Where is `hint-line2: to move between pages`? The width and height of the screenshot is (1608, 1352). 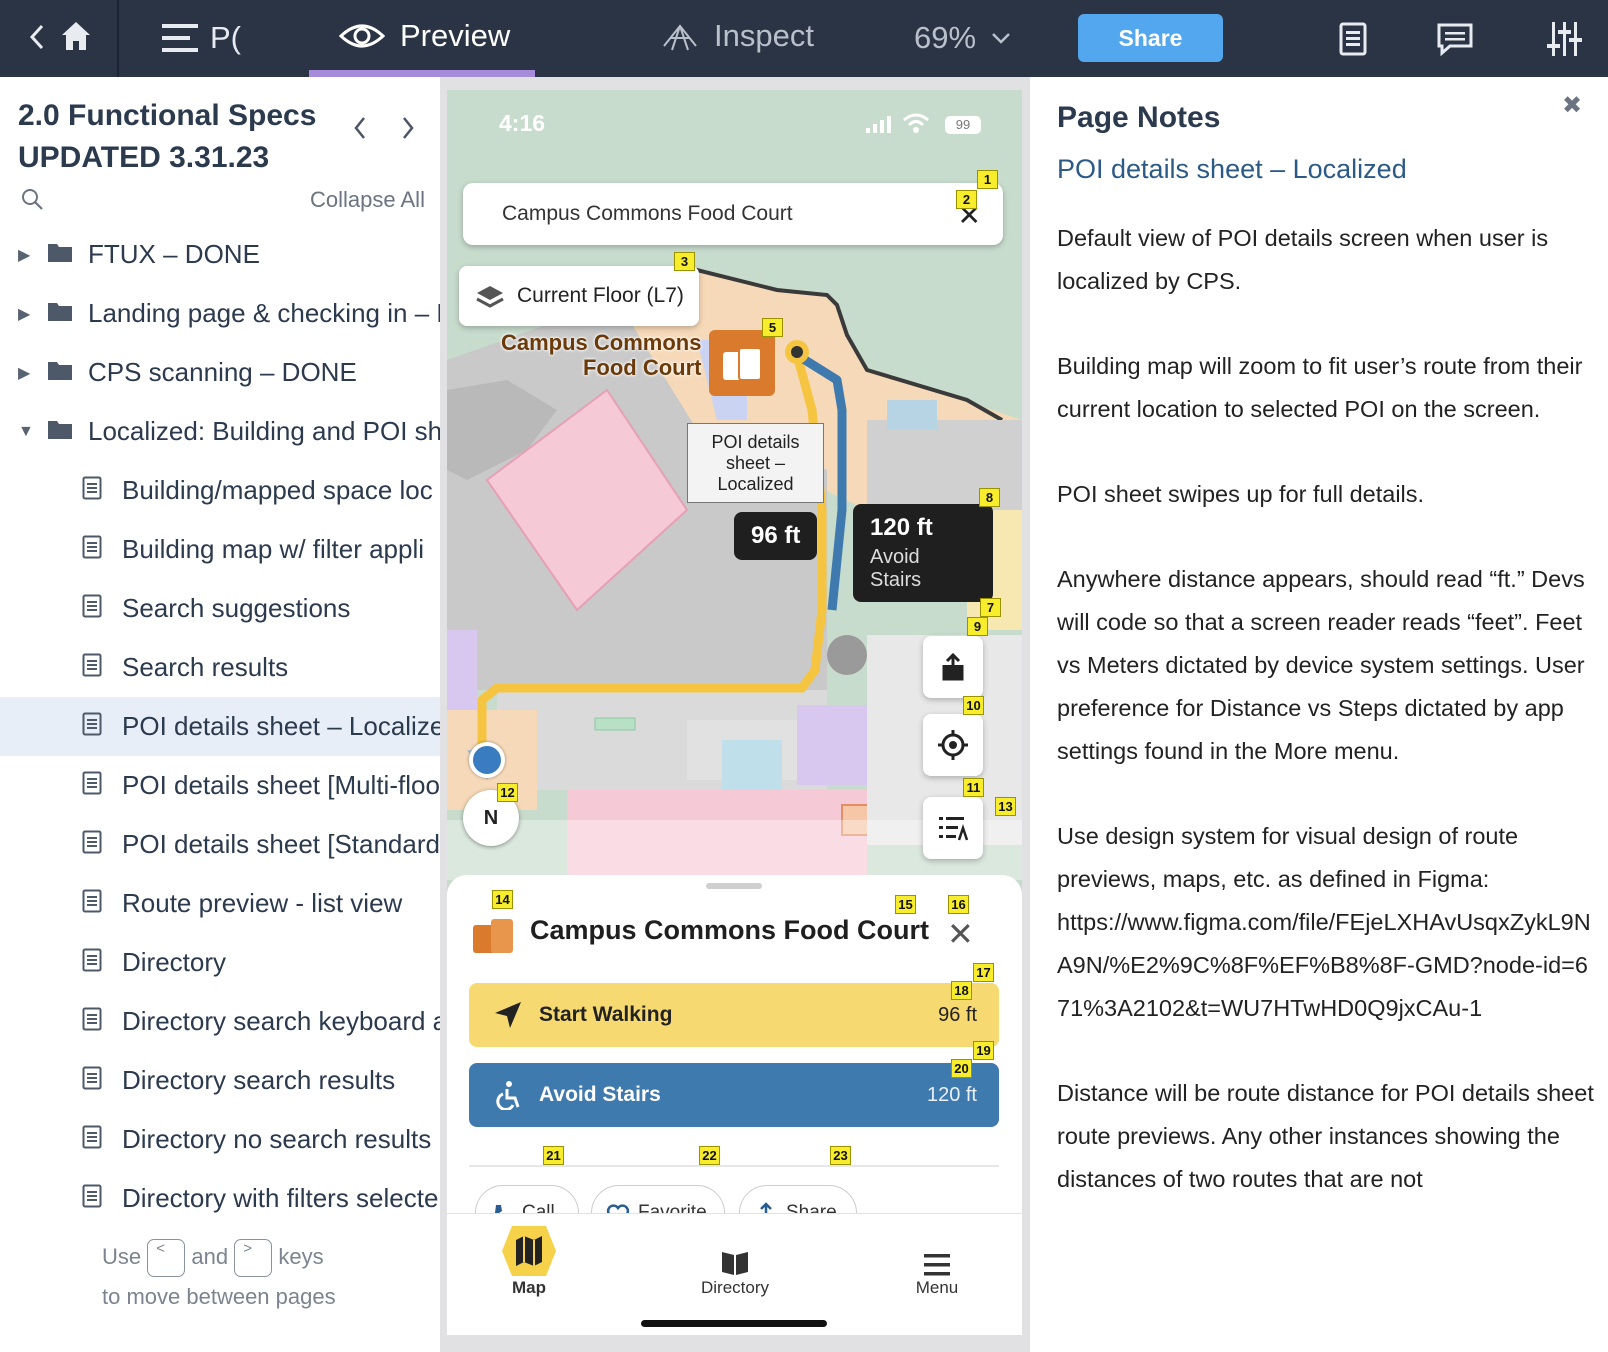
hint-line2: to move between pages is located at coordinates (219, 1297).